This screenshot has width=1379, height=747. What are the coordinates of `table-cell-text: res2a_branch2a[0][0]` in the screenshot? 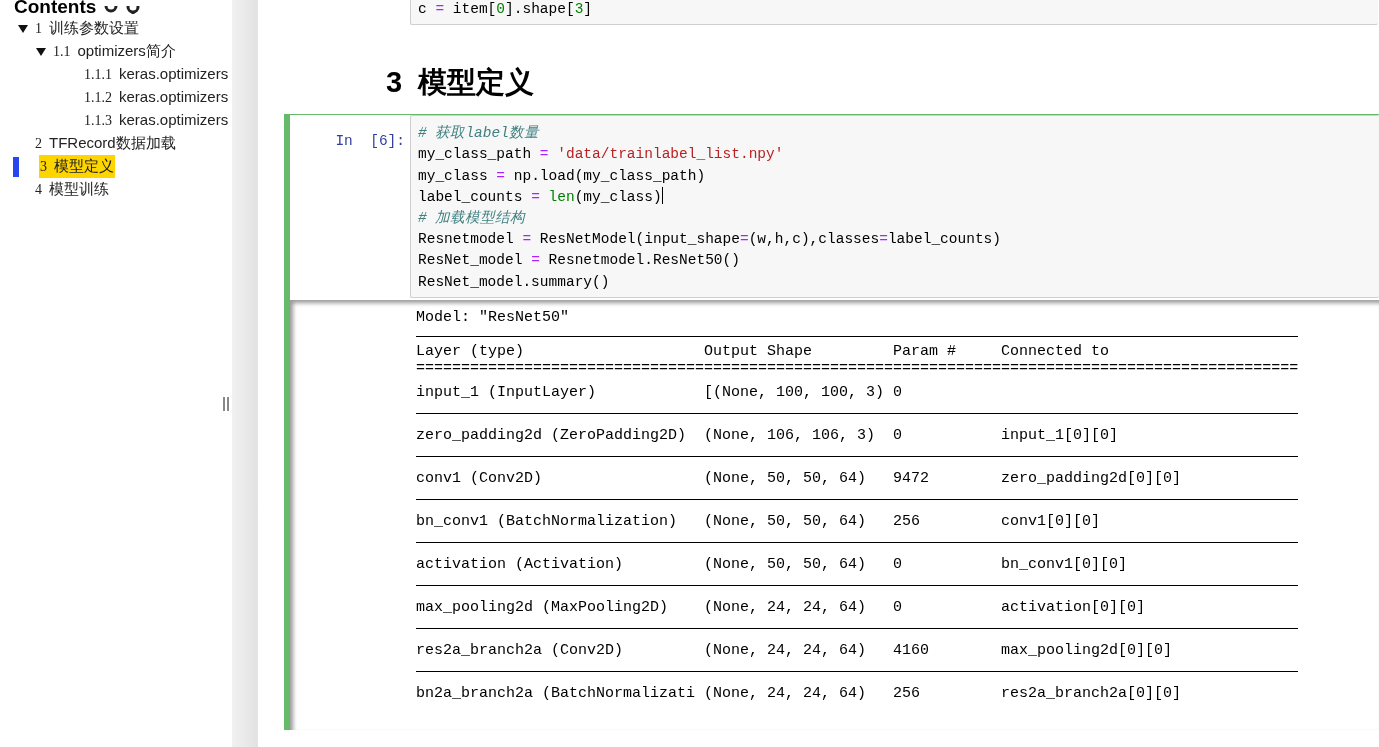 It's located at (1092, 693).